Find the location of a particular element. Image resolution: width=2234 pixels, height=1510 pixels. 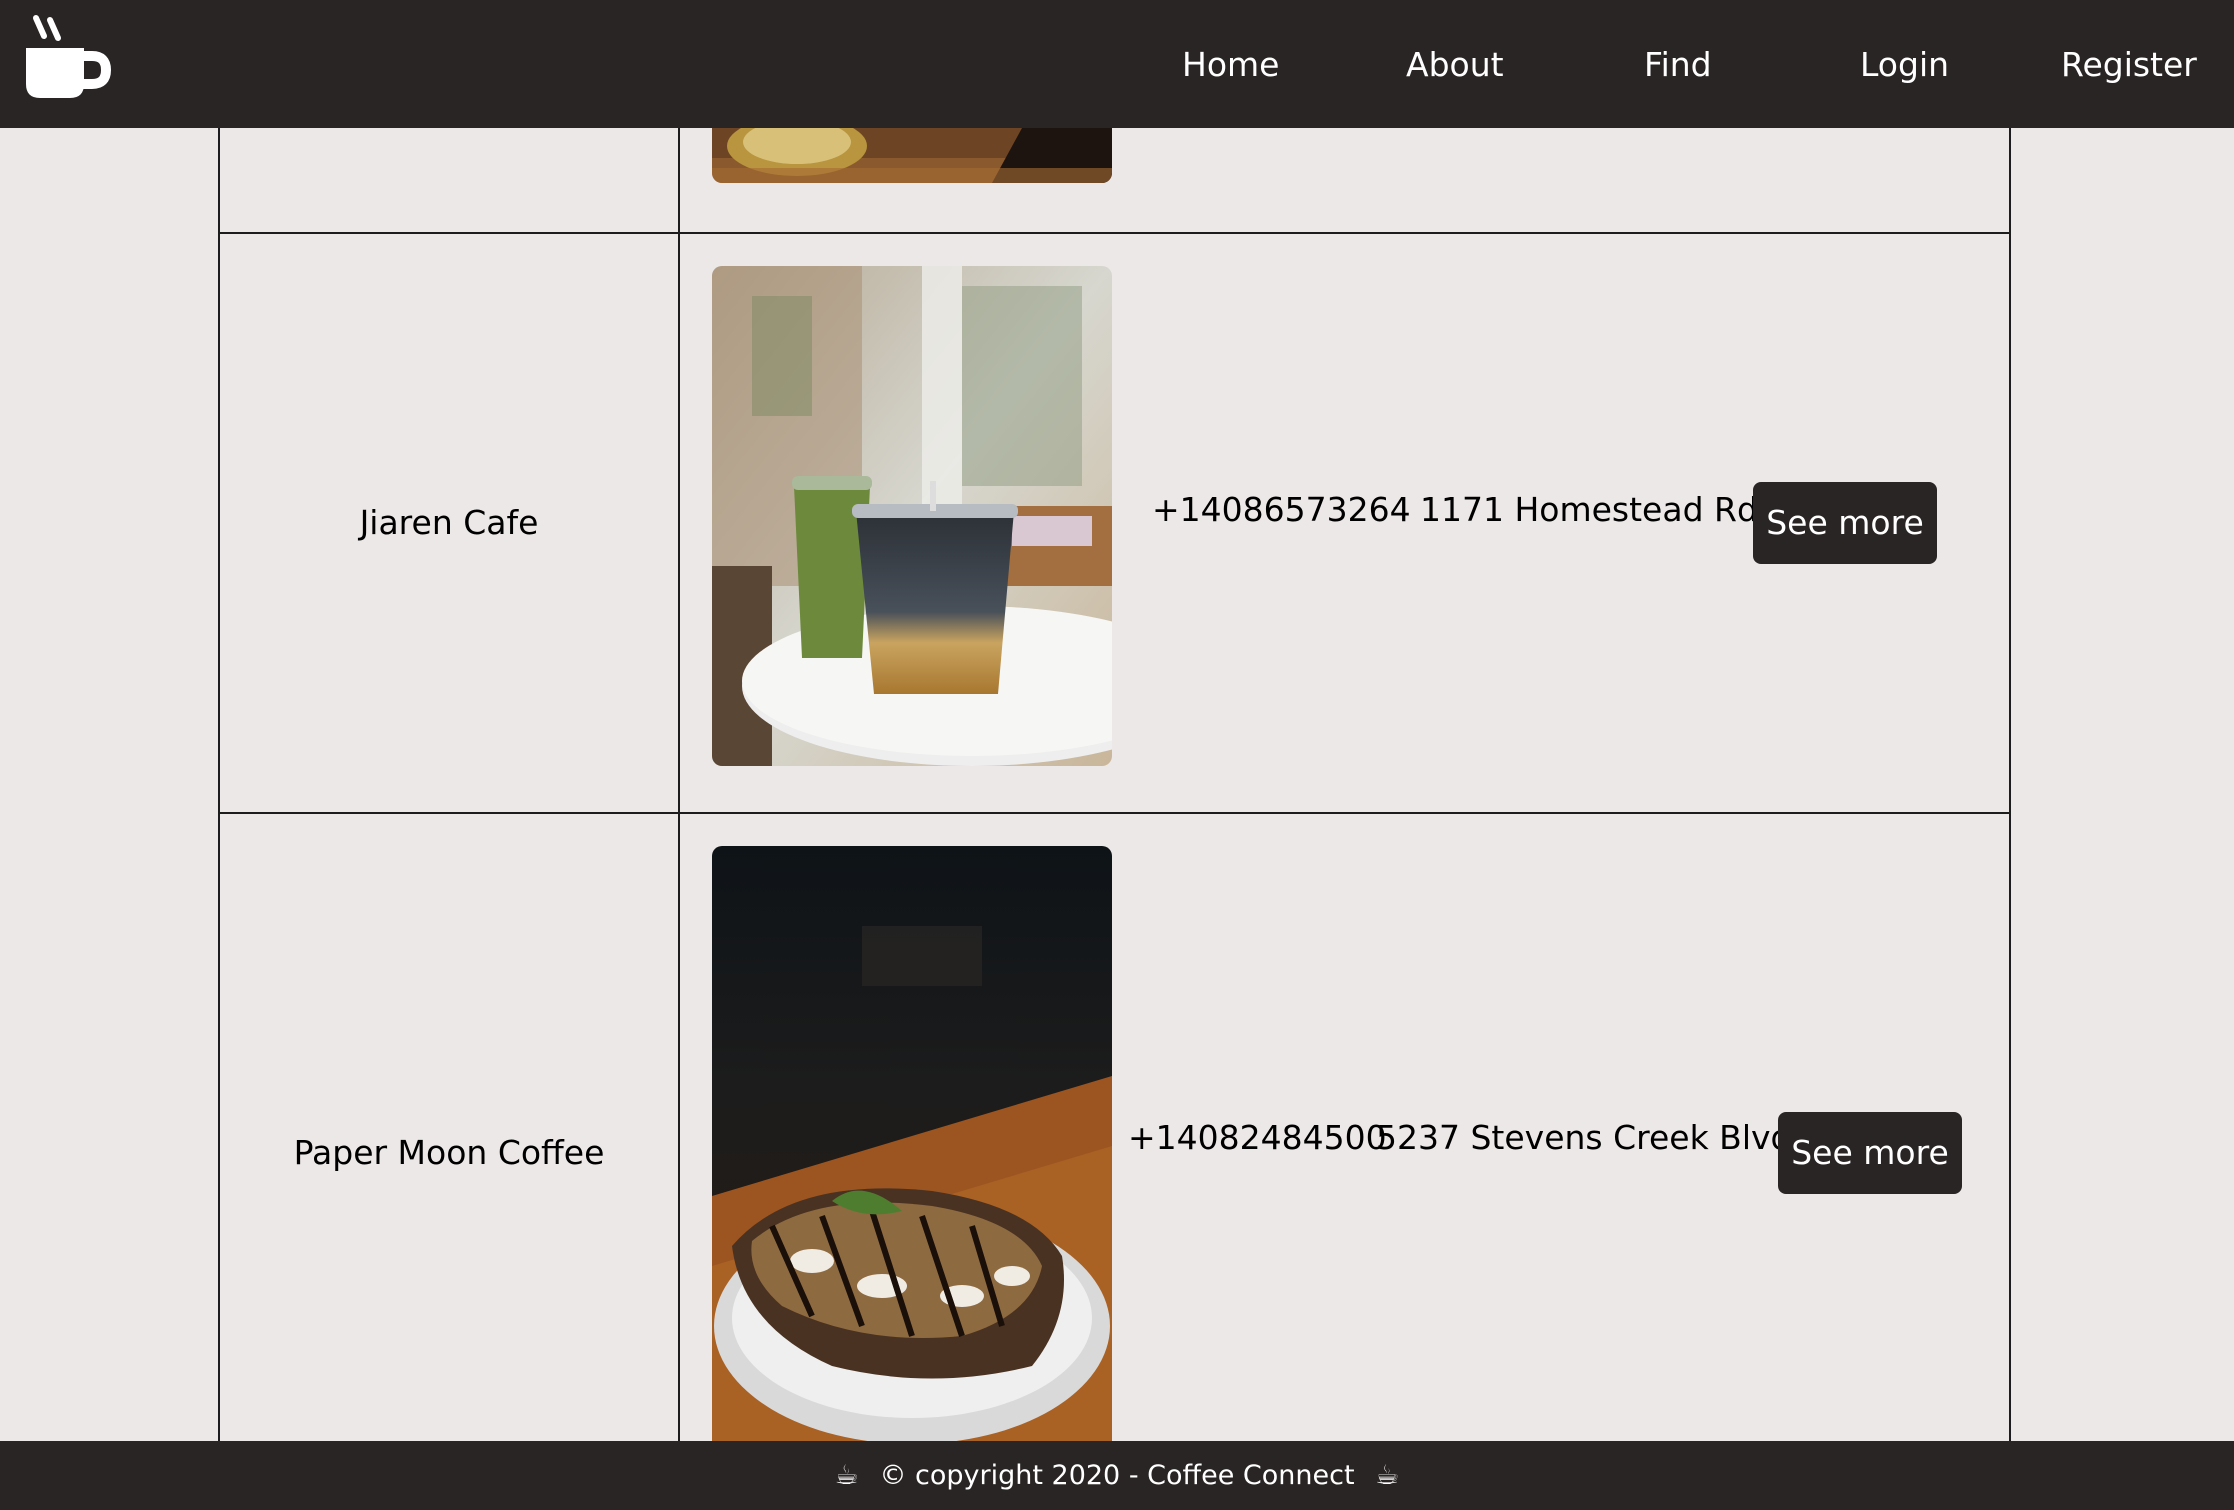

navbar: Home About Find Login Register is located at coordinates (1117, 64).